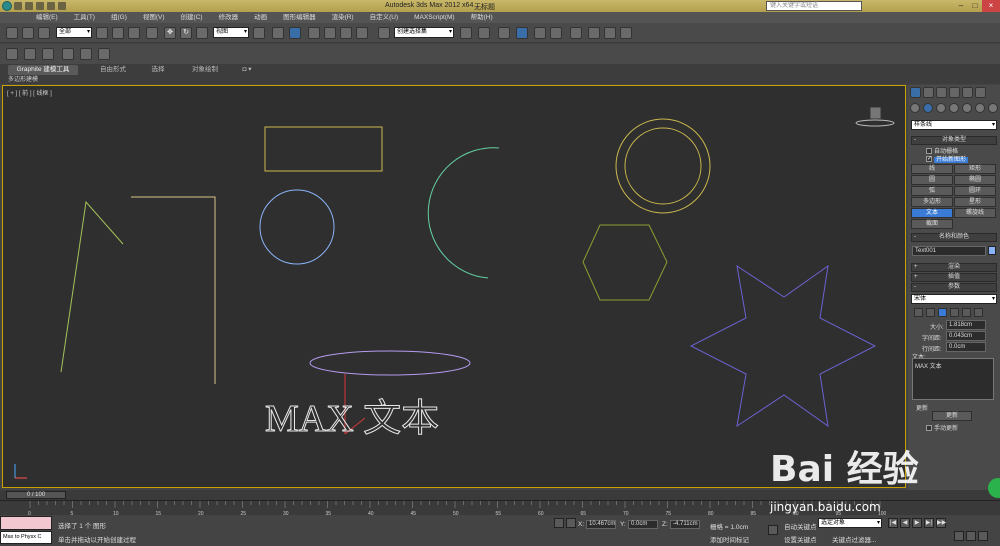  What do you see at coordinates (170, 33) in the screenshot?
I see `move-icon: ✥` at bounding box center [170, 33].